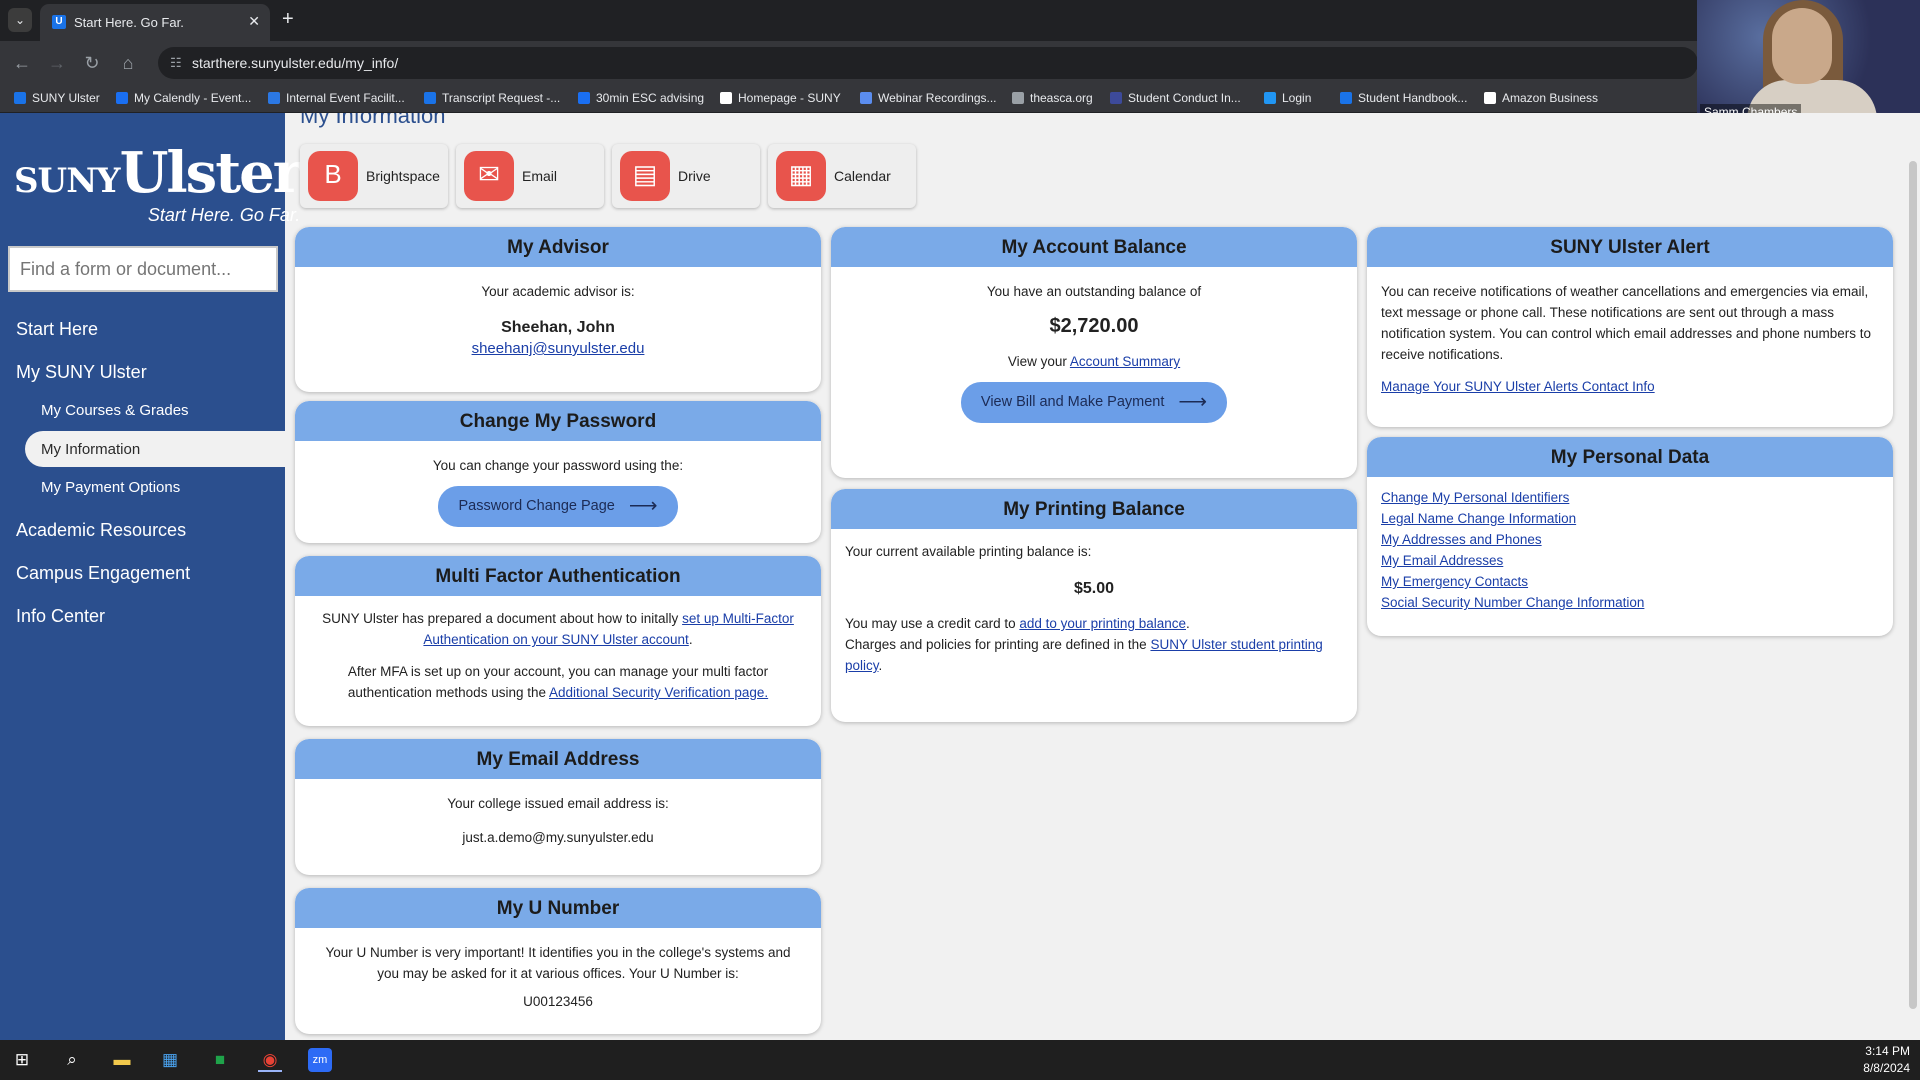  Describe the element at coordinates (1475, 497) in the screenshot. I see `personal-identifiers-link: Change My Personal Identifiers` at that location.